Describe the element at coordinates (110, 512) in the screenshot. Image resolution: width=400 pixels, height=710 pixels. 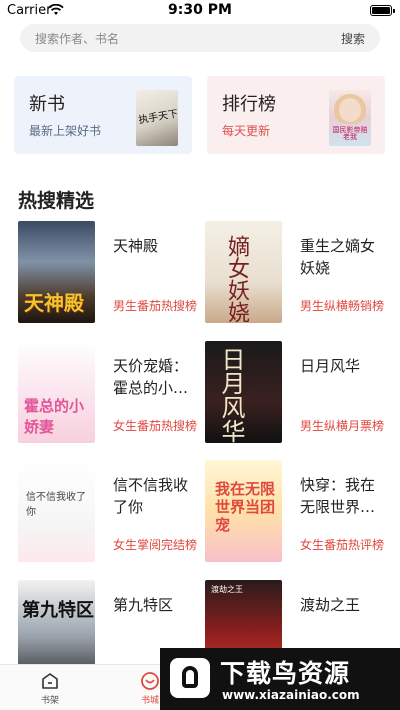
I see `book-item: 信不信我收了你 信不信我收了你 女生掌阅完结榜` at that location.